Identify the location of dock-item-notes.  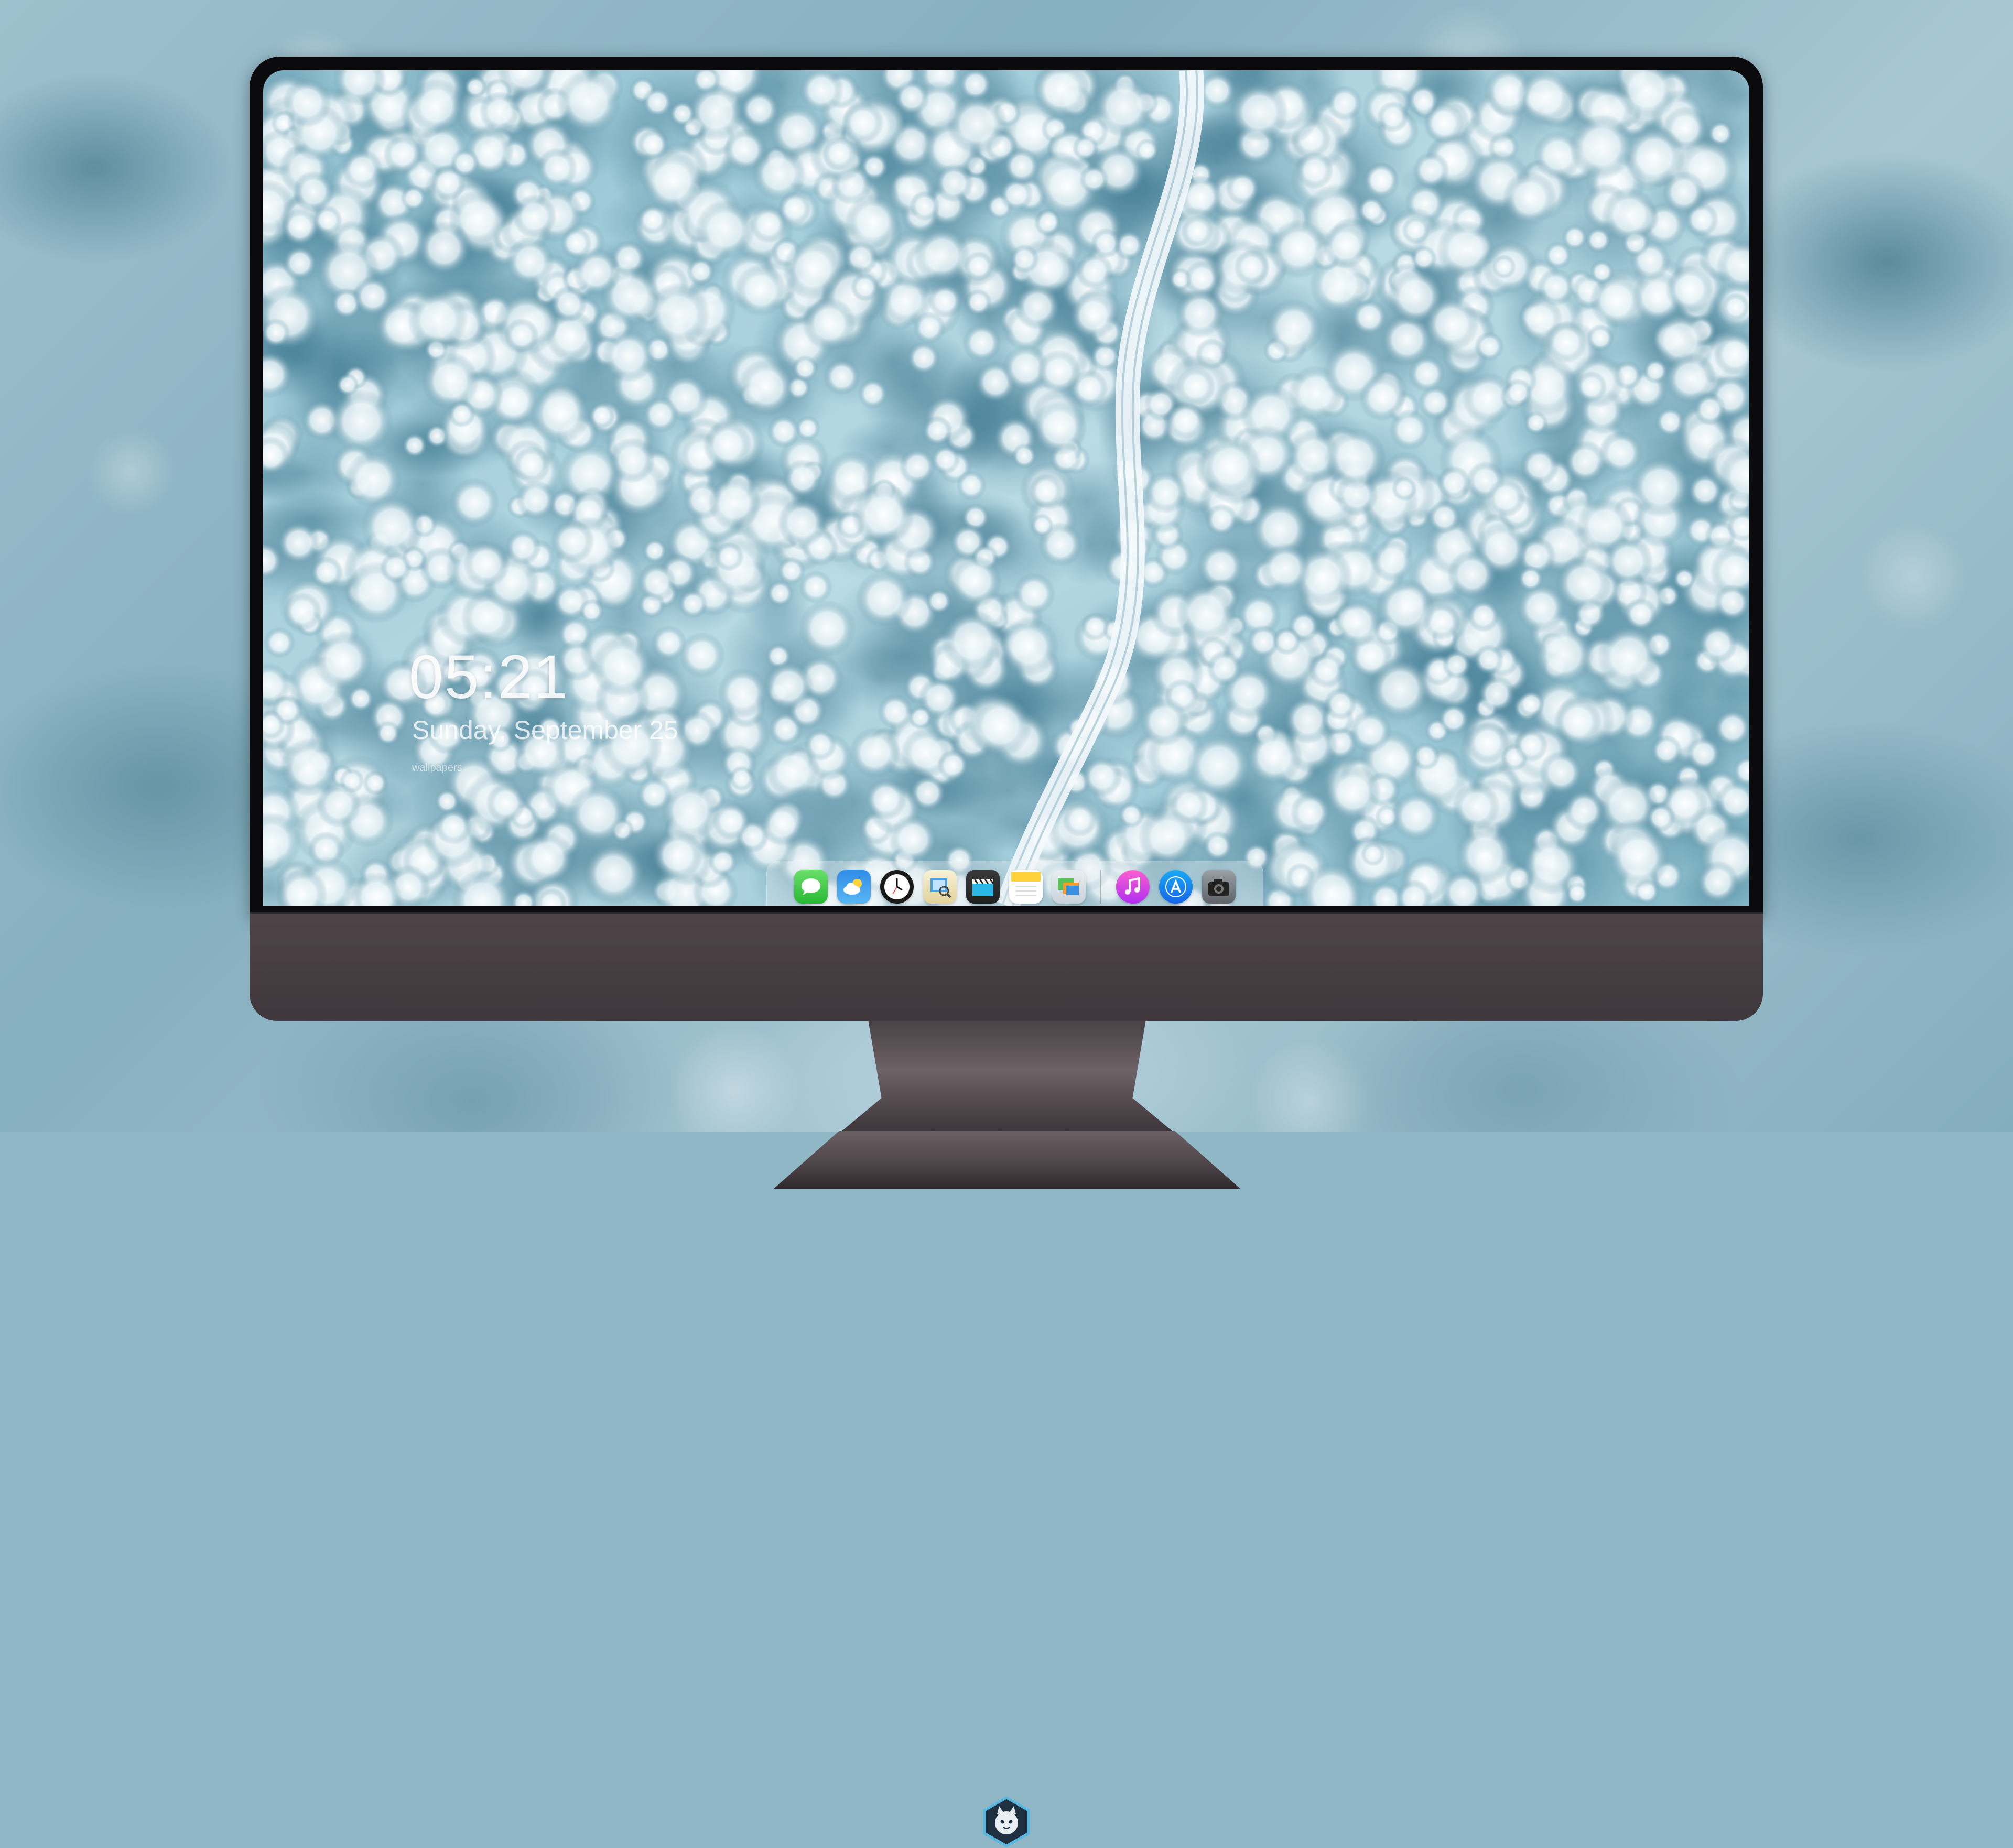
(1026, 887).